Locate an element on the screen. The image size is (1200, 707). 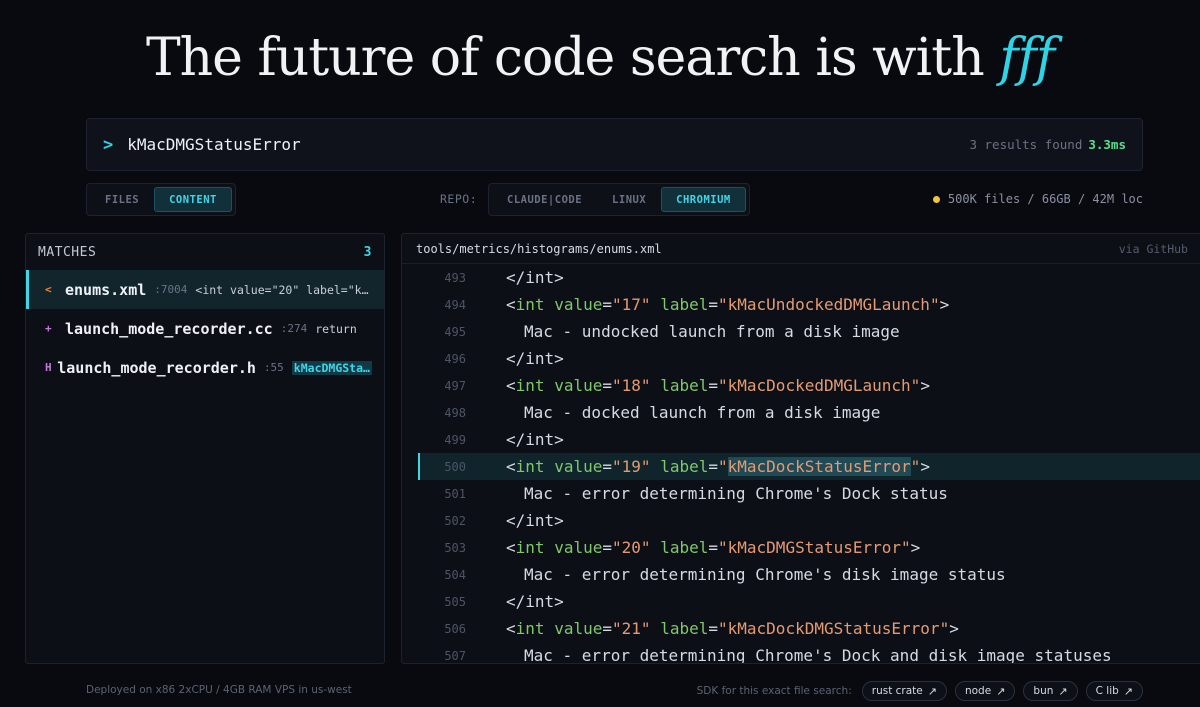
sdk-link-node: node ↗ is located at coordinates (985, 691).